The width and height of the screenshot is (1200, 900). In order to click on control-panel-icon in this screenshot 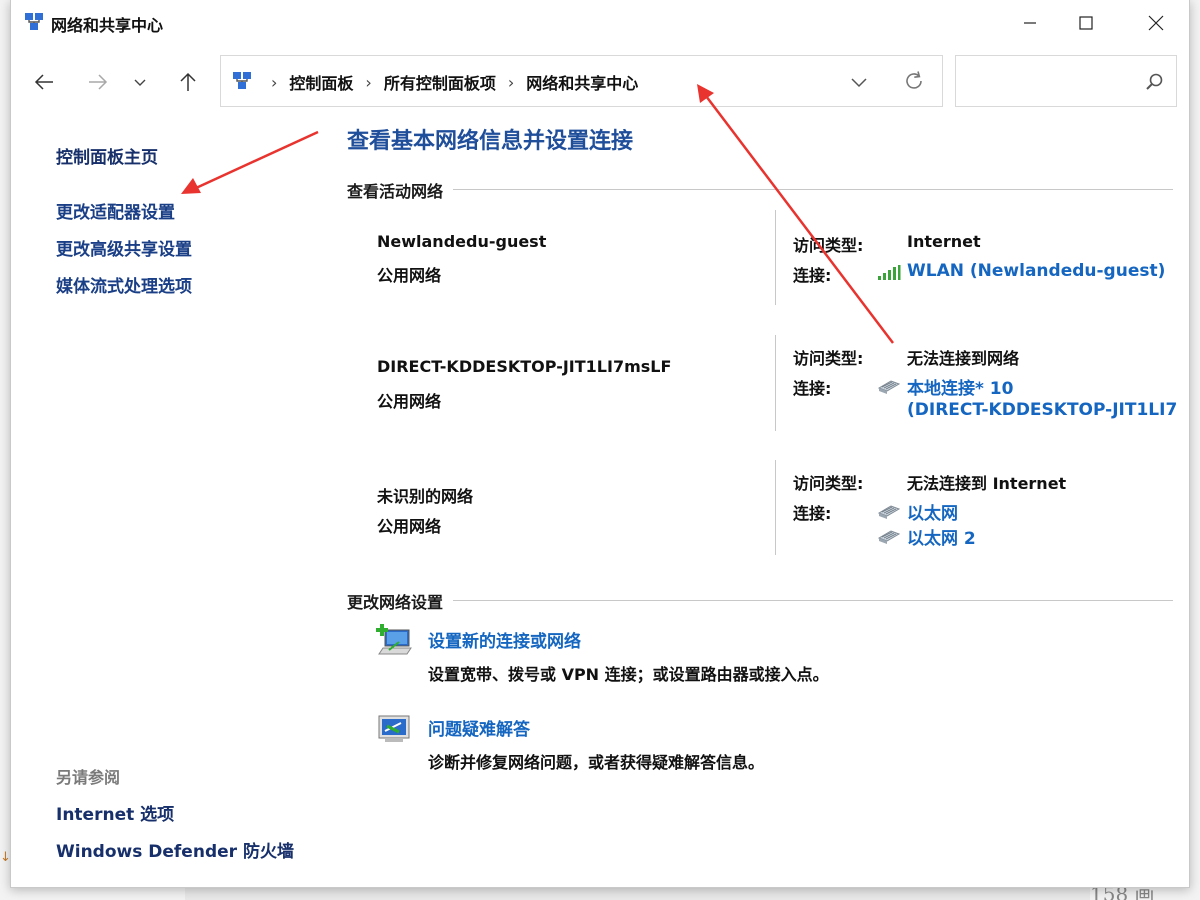, I will do `click(242, 80)`.